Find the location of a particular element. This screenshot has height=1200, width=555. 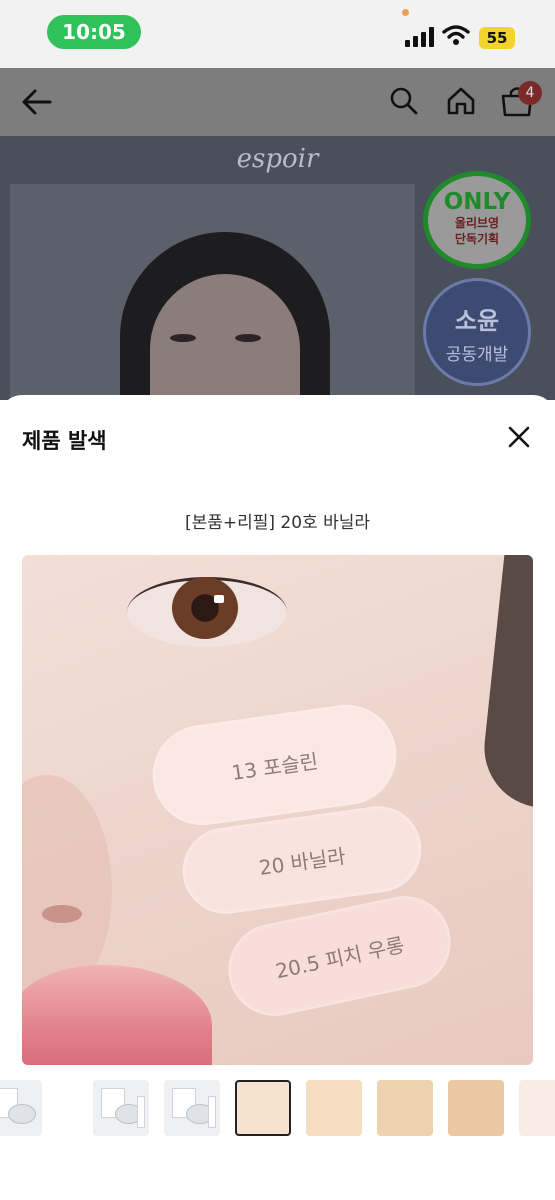

cart-count-badge: 4 is located at coordinates (530, 93).